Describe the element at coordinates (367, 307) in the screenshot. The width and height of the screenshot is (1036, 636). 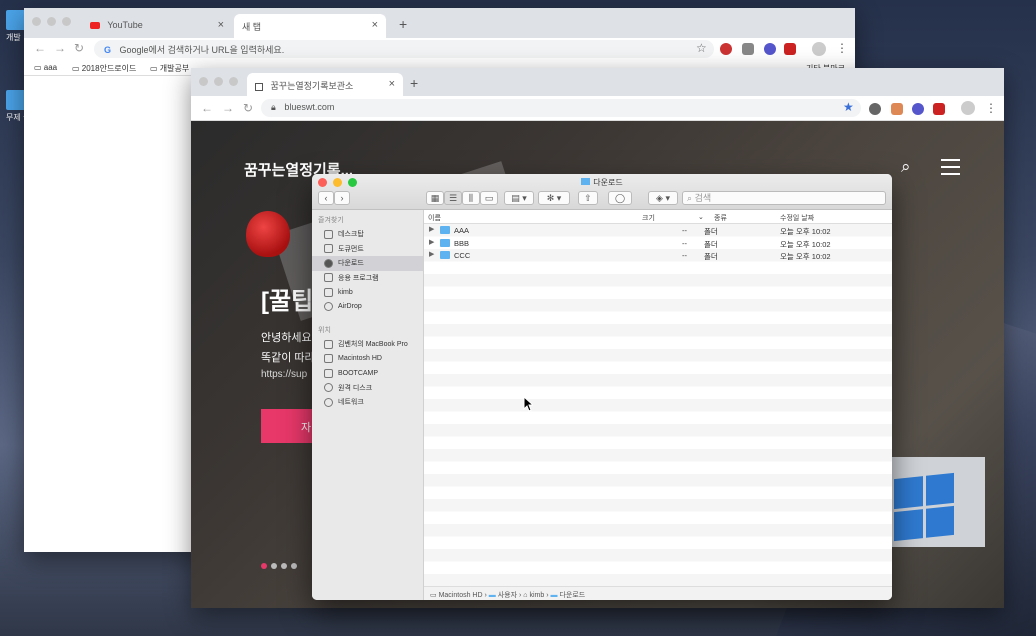
I see `sidebar-item-airdrop: AirDrop` at that location.